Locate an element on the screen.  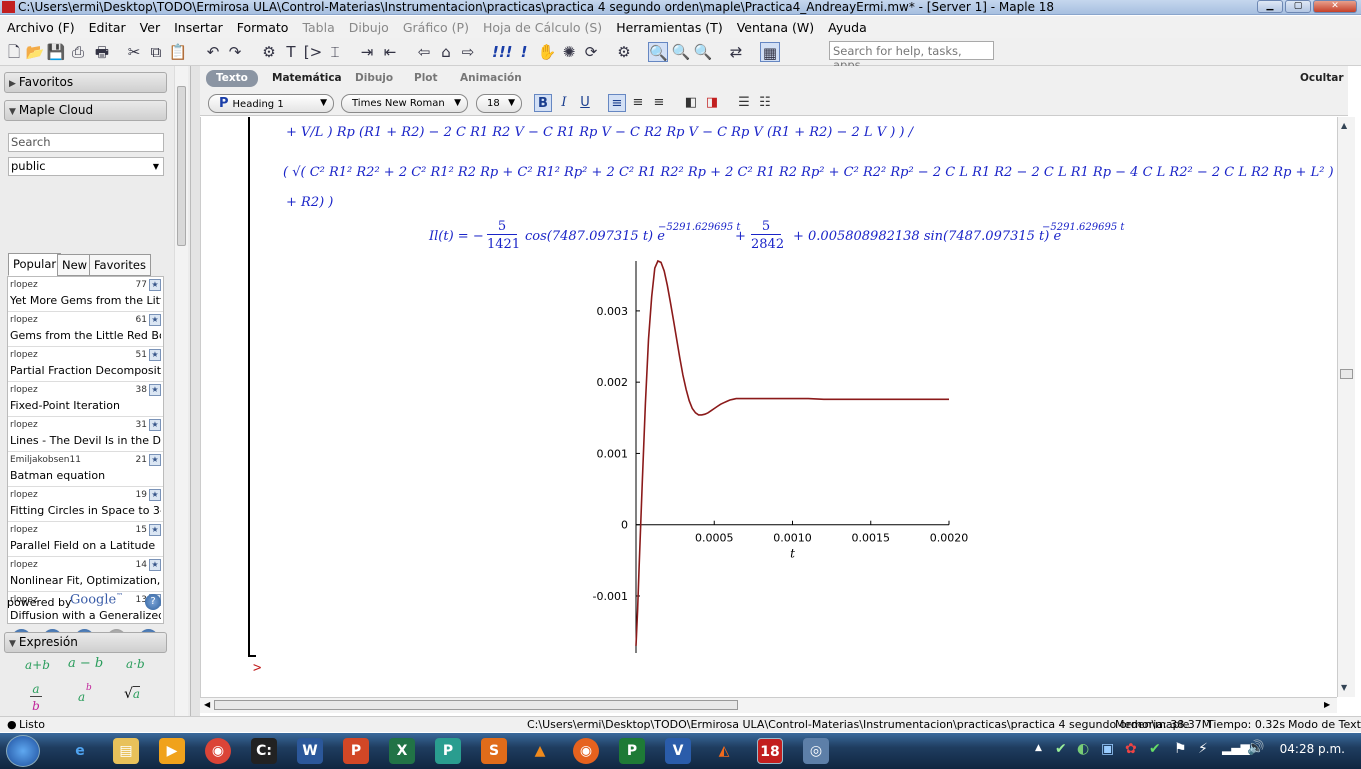
tray-power-icon: ⚡ is located at coordinates (1203, 749).